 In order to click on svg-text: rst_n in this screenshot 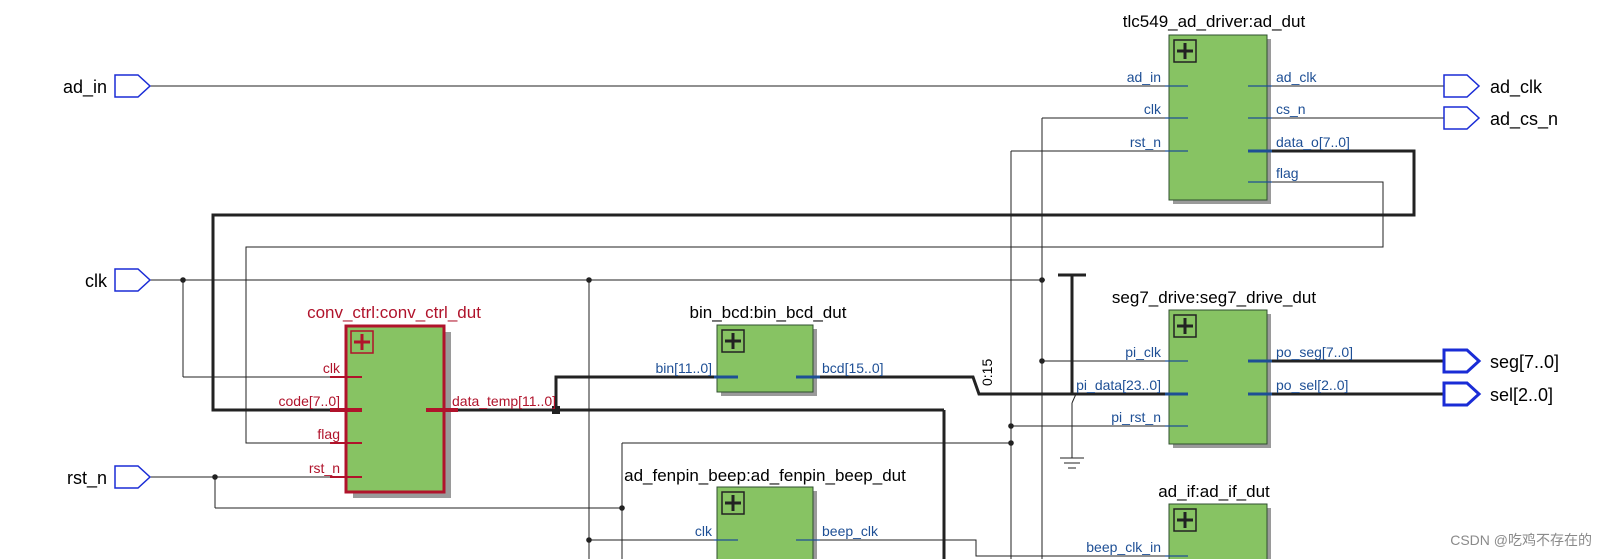, I will do `click(87, 478)`.